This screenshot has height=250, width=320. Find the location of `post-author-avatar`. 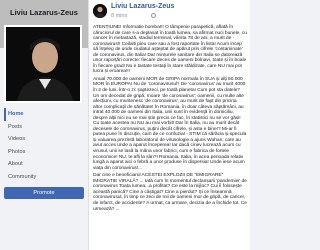

post-author-avatar is located at coordinates (100, 11).